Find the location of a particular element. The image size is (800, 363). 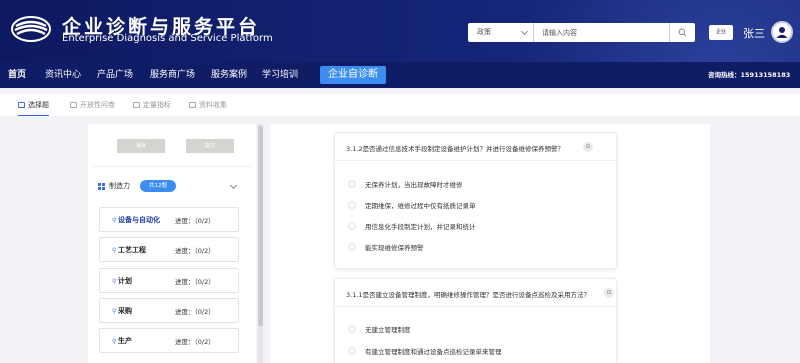

search-category-value: 政策 is located at coordinates (484, 32).